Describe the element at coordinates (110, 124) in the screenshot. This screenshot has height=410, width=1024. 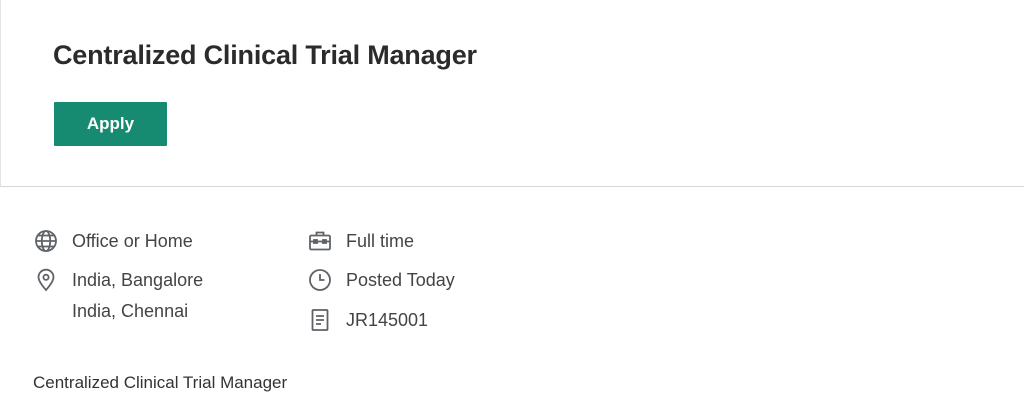
I see `apply-button: Apply` at that location.